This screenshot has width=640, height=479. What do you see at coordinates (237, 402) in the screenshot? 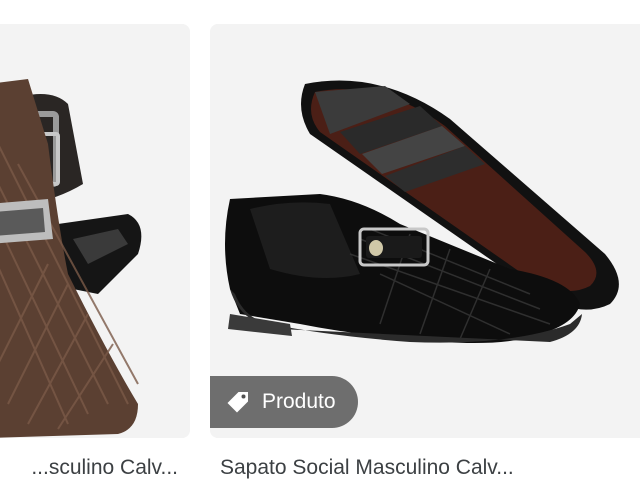
I see `tag-icon` at bounding box center [237, 402].